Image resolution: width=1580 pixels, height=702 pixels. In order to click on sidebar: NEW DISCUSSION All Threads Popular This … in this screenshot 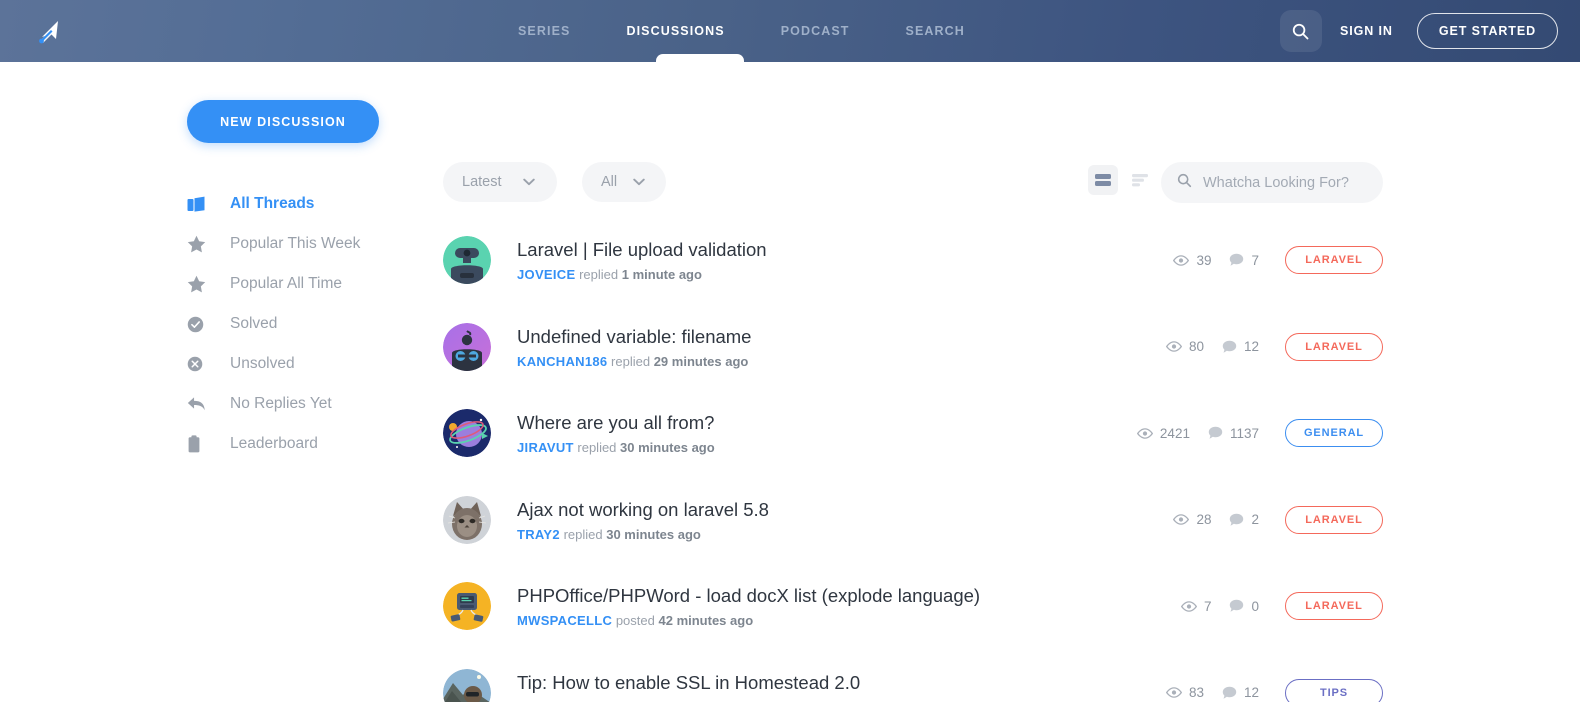, I will do `click(304, 282)`.